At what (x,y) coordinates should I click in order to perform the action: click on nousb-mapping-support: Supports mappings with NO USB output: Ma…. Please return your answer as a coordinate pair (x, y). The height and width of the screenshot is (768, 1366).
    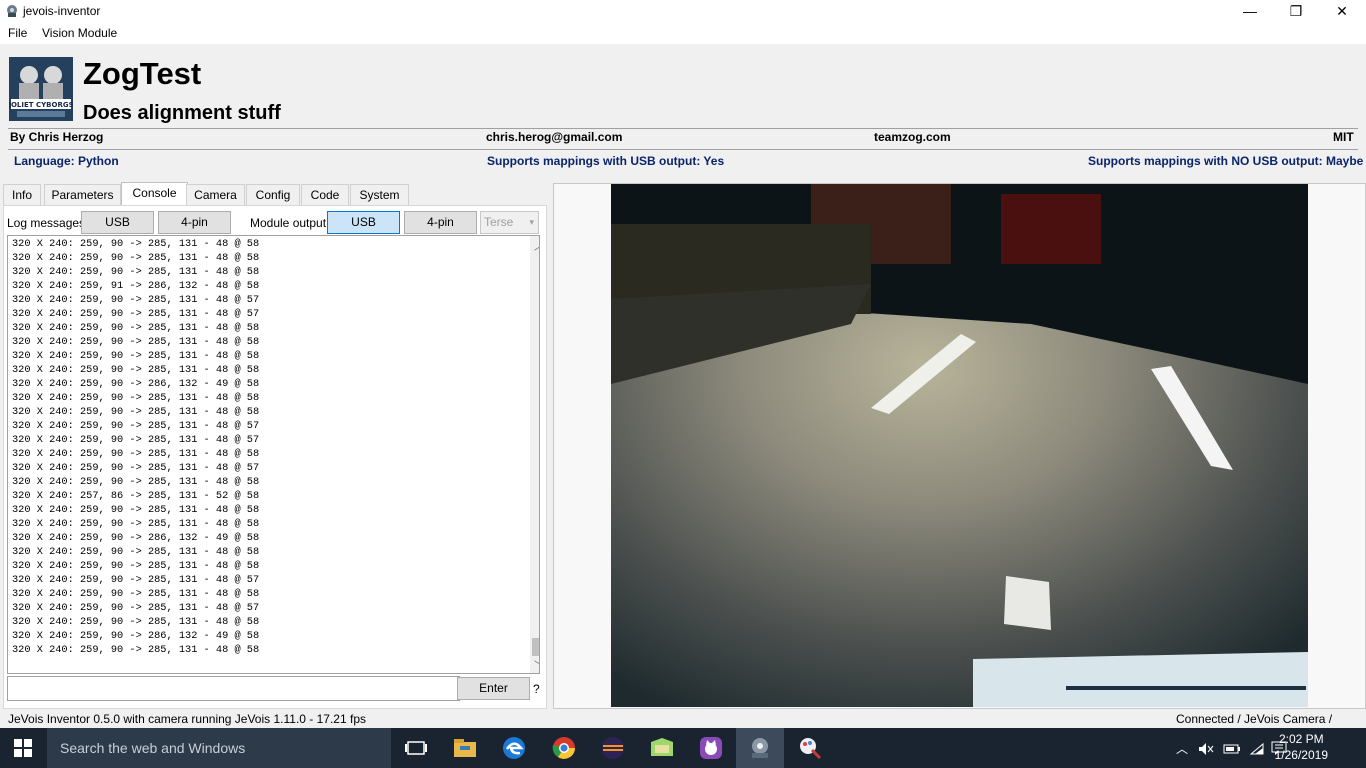
    Looking at the image, I should click on (1226, 161).